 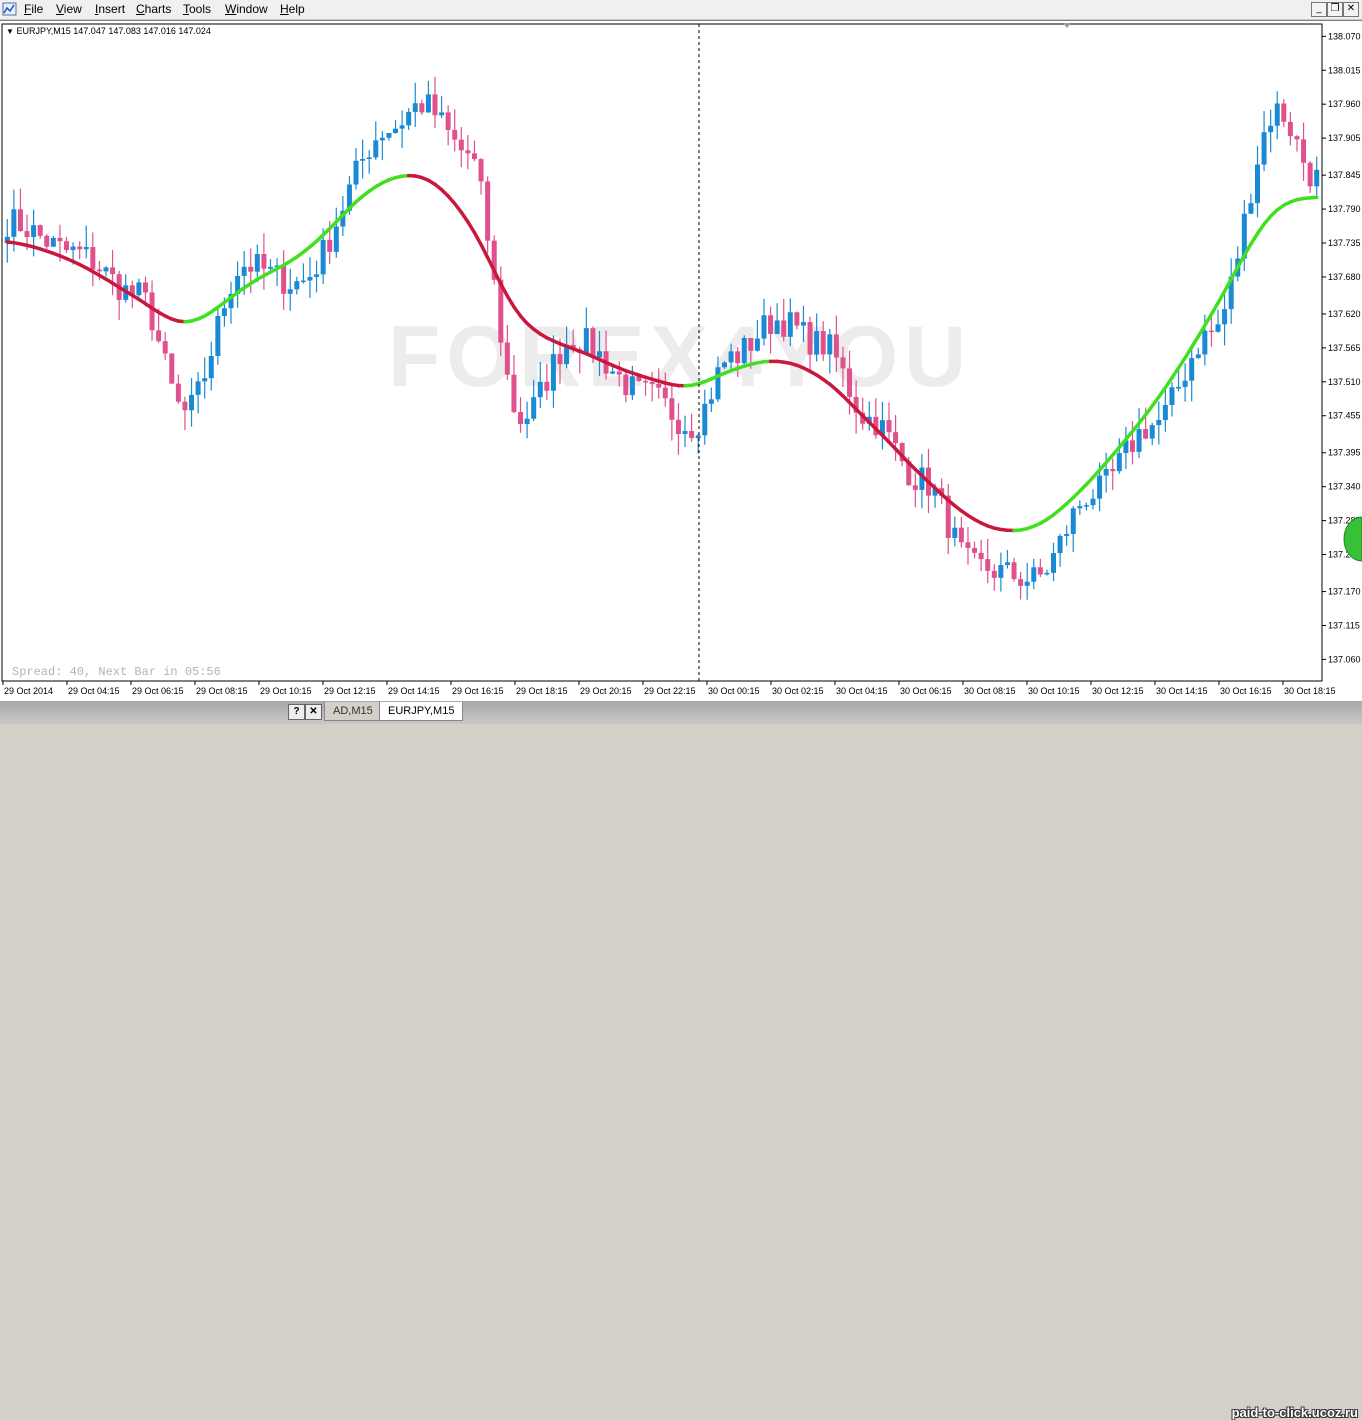 I want to click on time-label: 29 Oct 08:15, so click(x=222, y=691).